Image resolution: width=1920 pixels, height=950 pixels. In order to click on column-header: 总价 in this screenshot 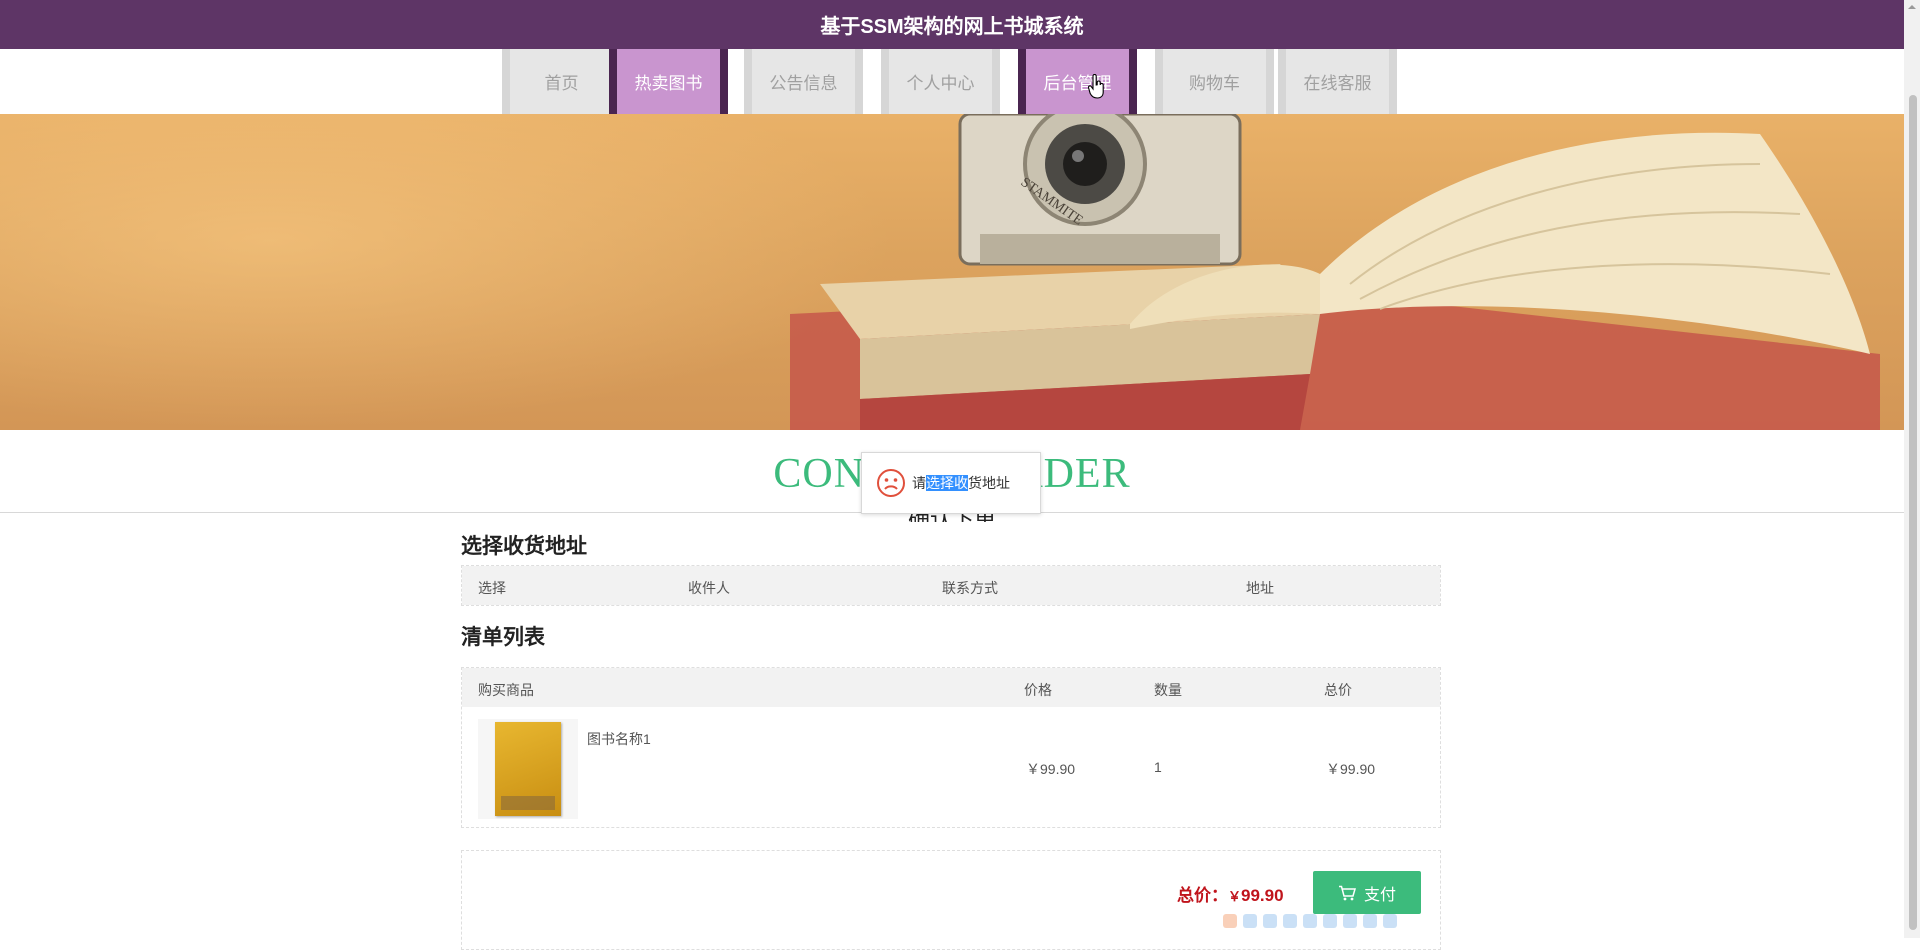, I will do `click(1338, 690)`.